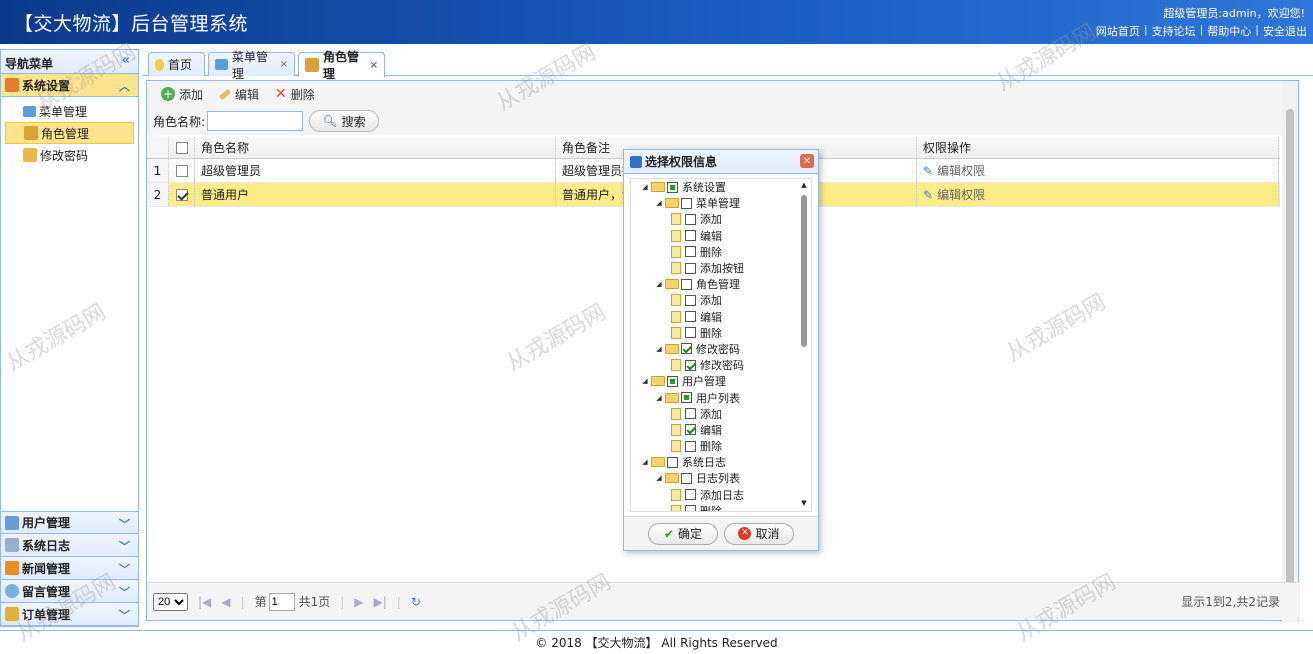 The image size is (1313, 654). I want to click on tree-node: ◢ 修改密码, so click(721, 349).